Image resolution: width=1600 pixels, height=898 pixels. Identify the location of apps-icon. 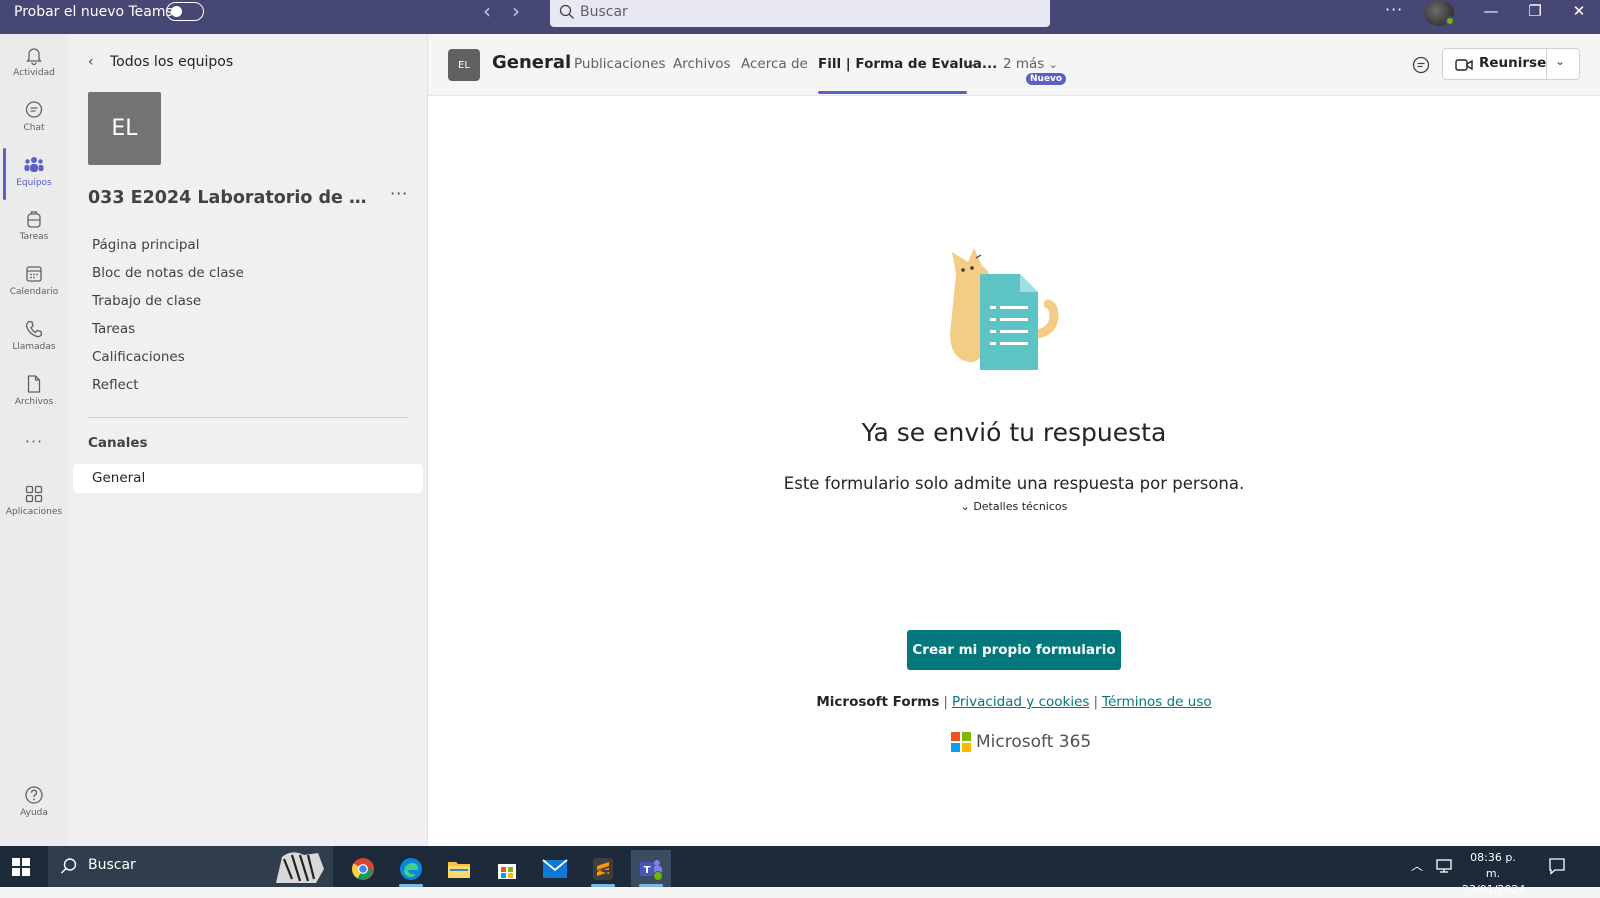
(34, 494).